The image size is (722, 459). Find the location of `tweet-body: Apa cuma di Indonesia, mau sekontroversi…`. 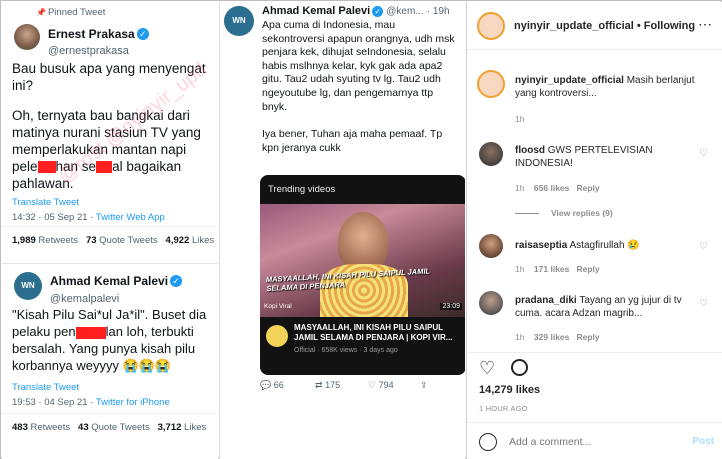

tweet-body: Apa cuma di Indonesia, mau sekontroversi… is located at coordinates (361, 87).